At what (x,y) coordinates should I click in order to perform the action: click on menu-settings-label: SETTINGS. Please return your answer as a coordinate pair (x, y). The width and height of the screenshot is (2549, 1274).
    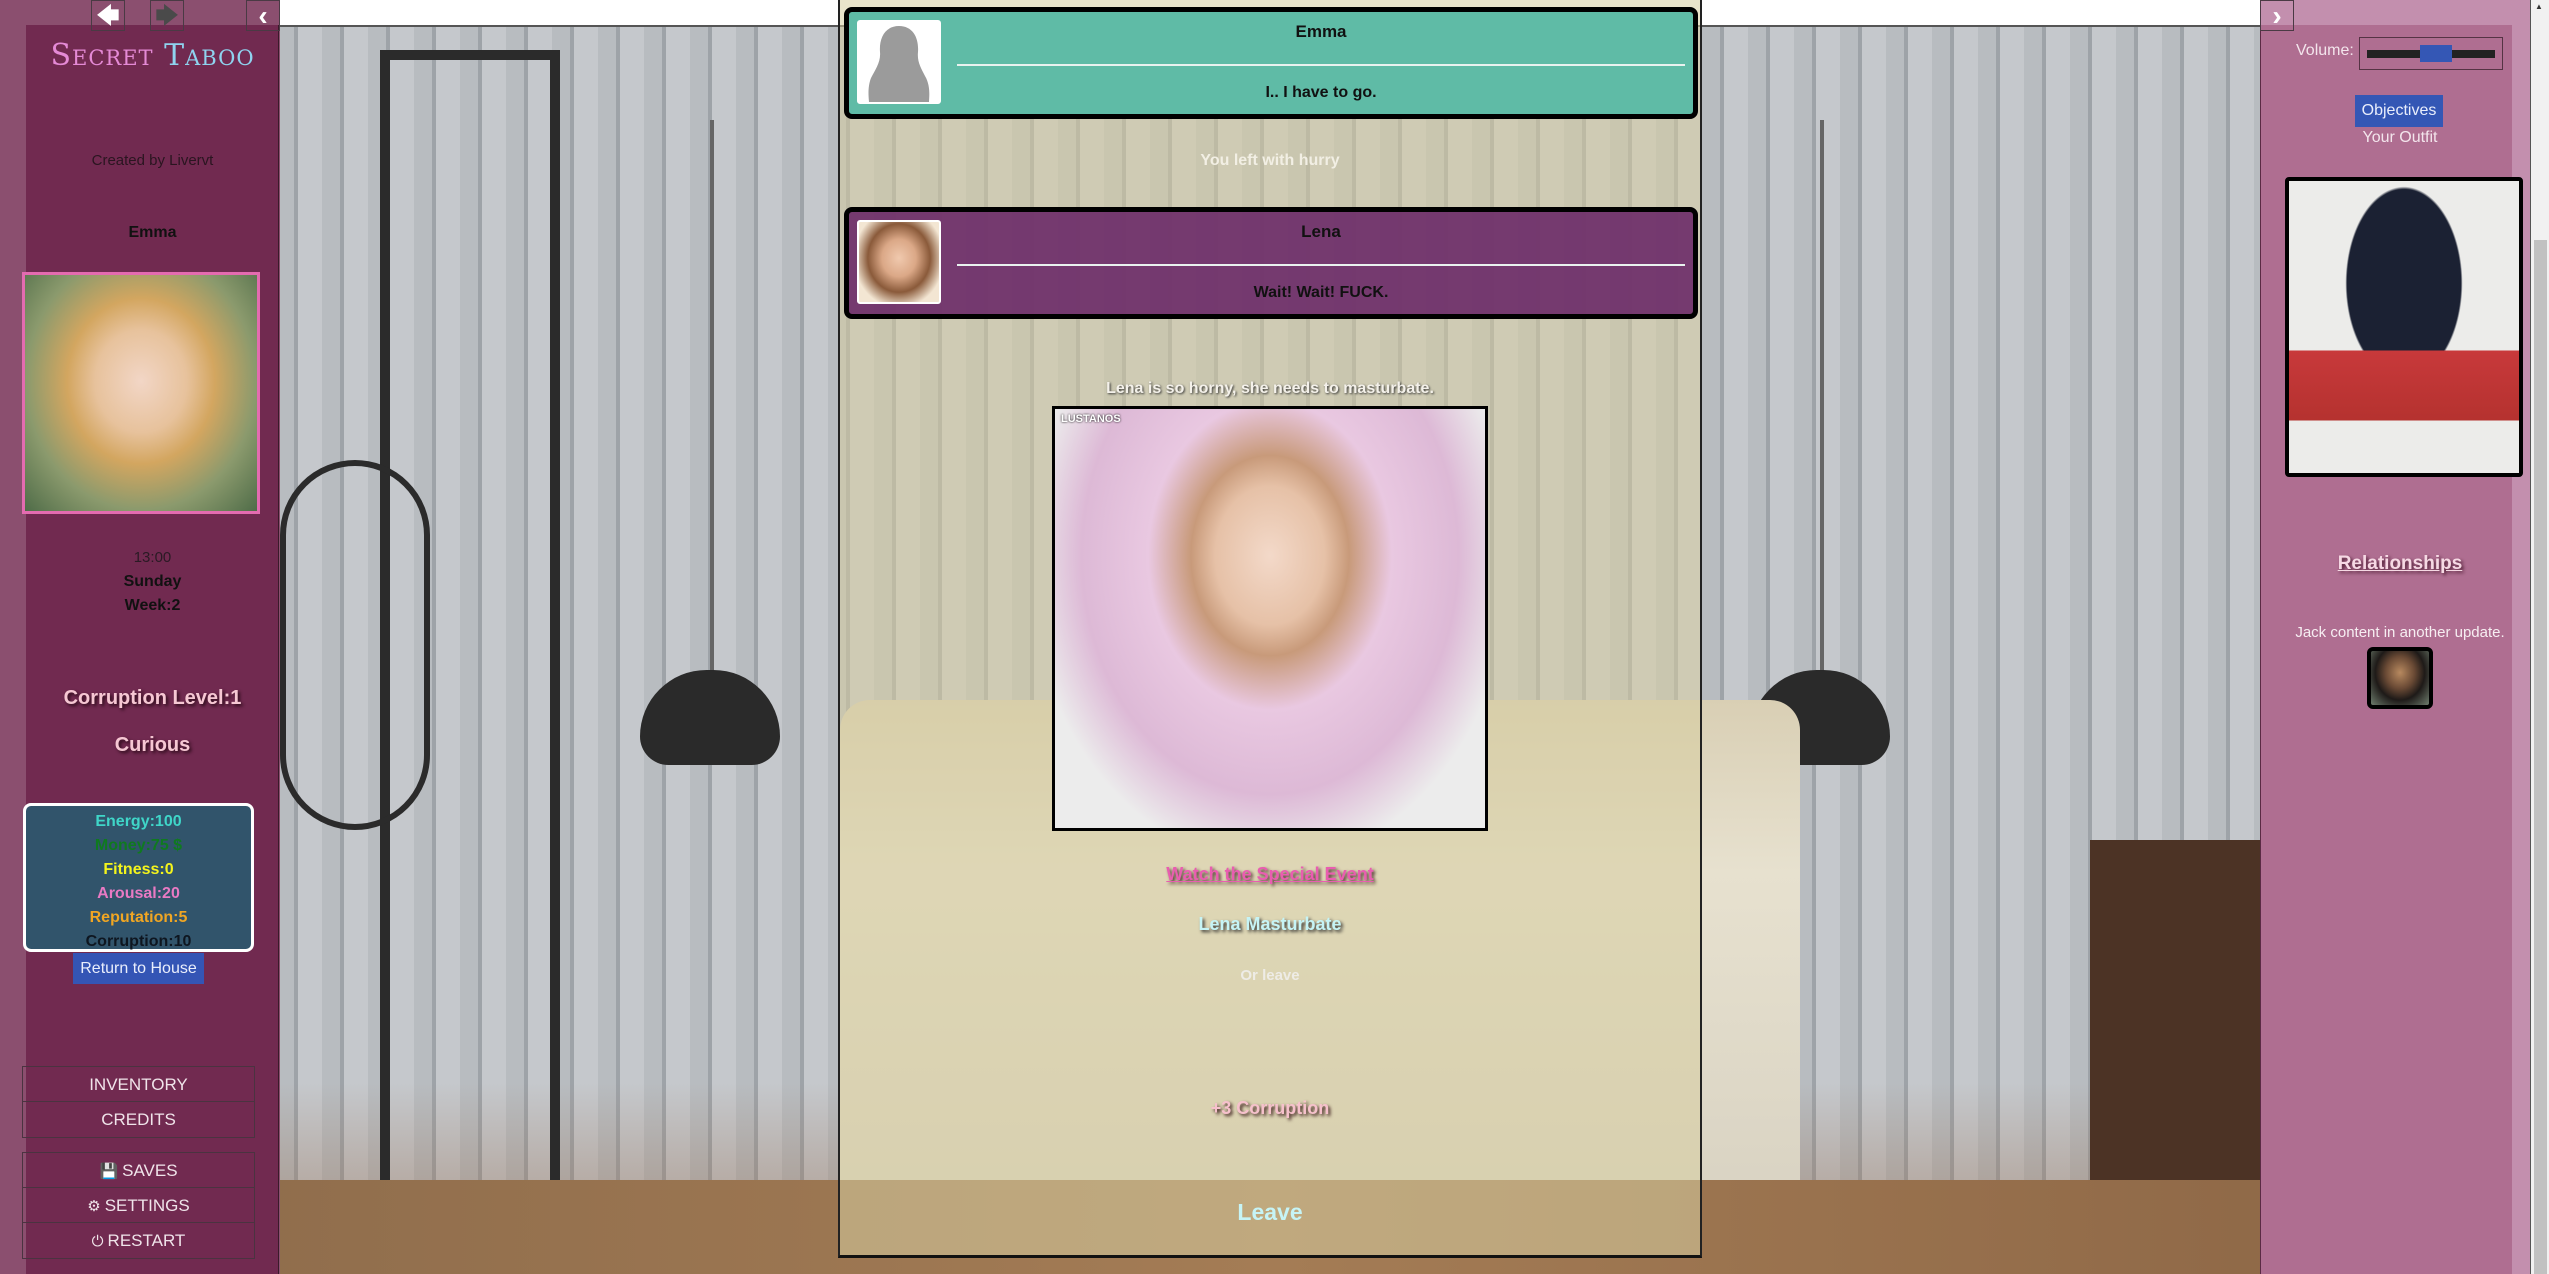
    Looking at the image, I should click on (147, 1205).